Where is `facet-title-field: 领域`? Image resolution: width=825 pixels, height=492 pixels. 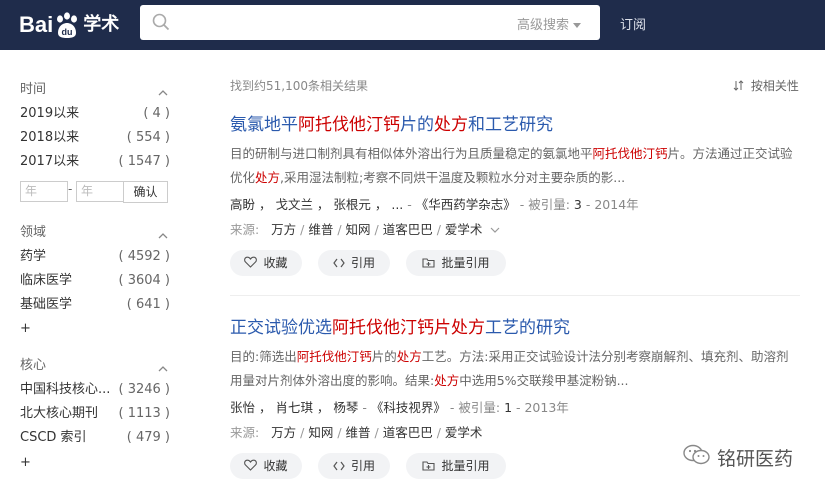 facet-title-field: 领域 is located at coordinates (33, 232).